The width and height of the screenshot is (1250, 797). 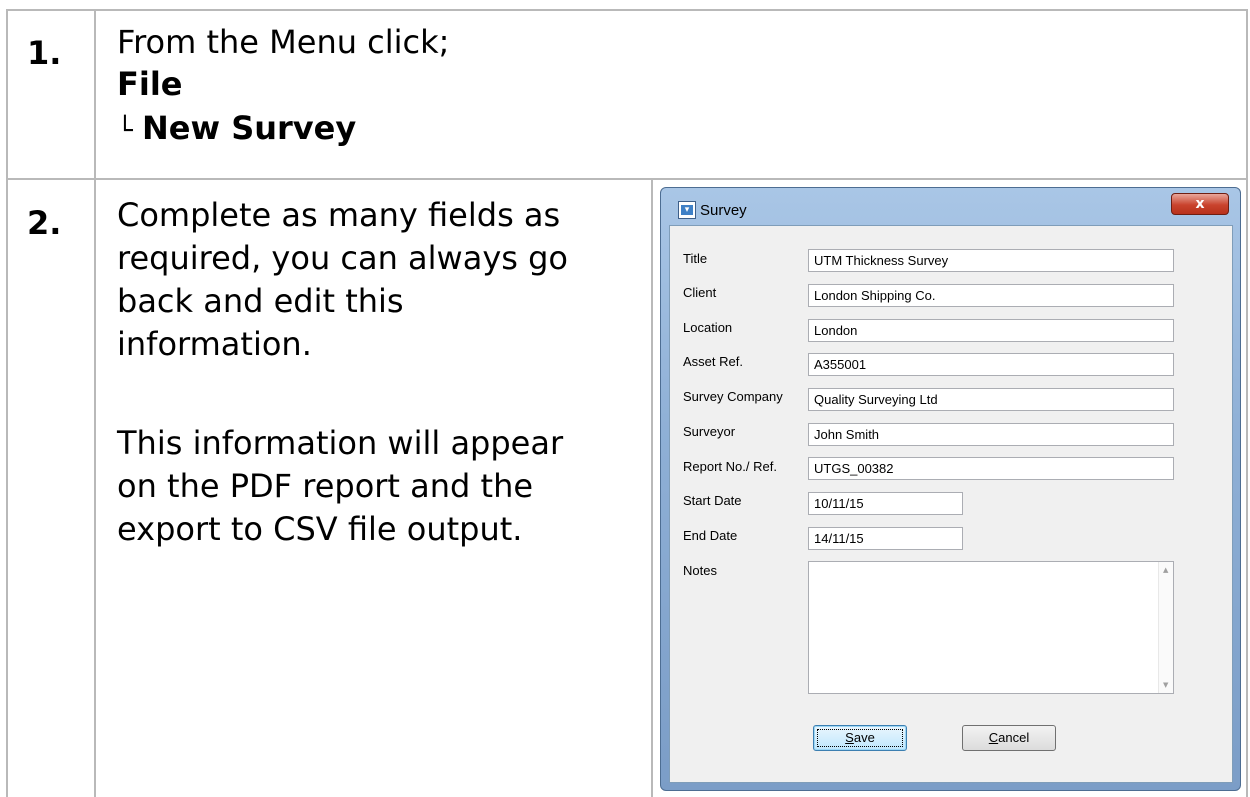 What do you see at coordinates (150, 84) in the screenshot?
I see `step1-menu-file: File` at bounding box center [150, 84].